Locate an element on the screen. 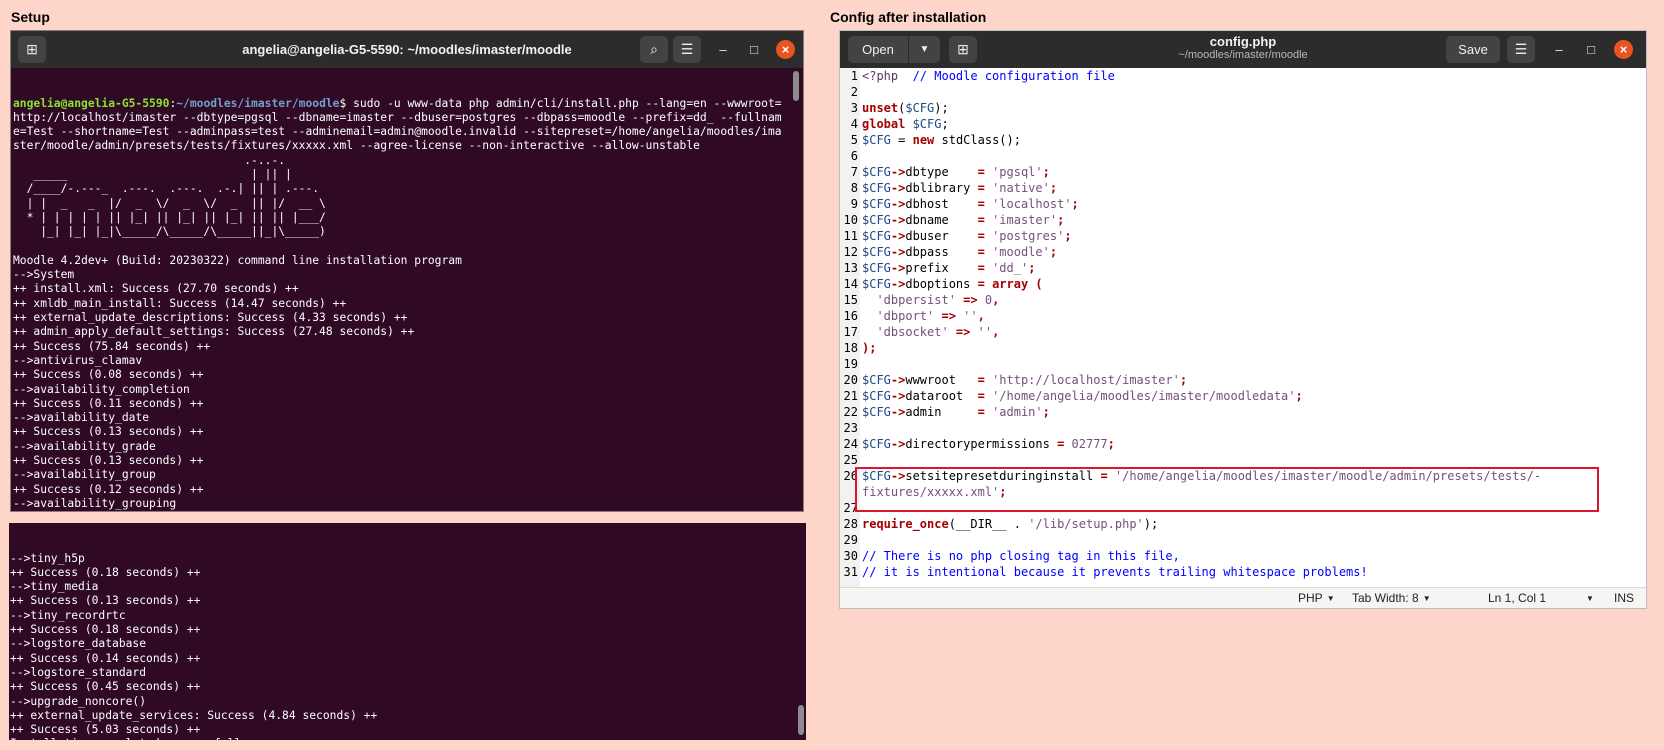 This screenshot has width=1664, height=750. position-menu-icon: ▼ is located at coordinates (1588, 598).